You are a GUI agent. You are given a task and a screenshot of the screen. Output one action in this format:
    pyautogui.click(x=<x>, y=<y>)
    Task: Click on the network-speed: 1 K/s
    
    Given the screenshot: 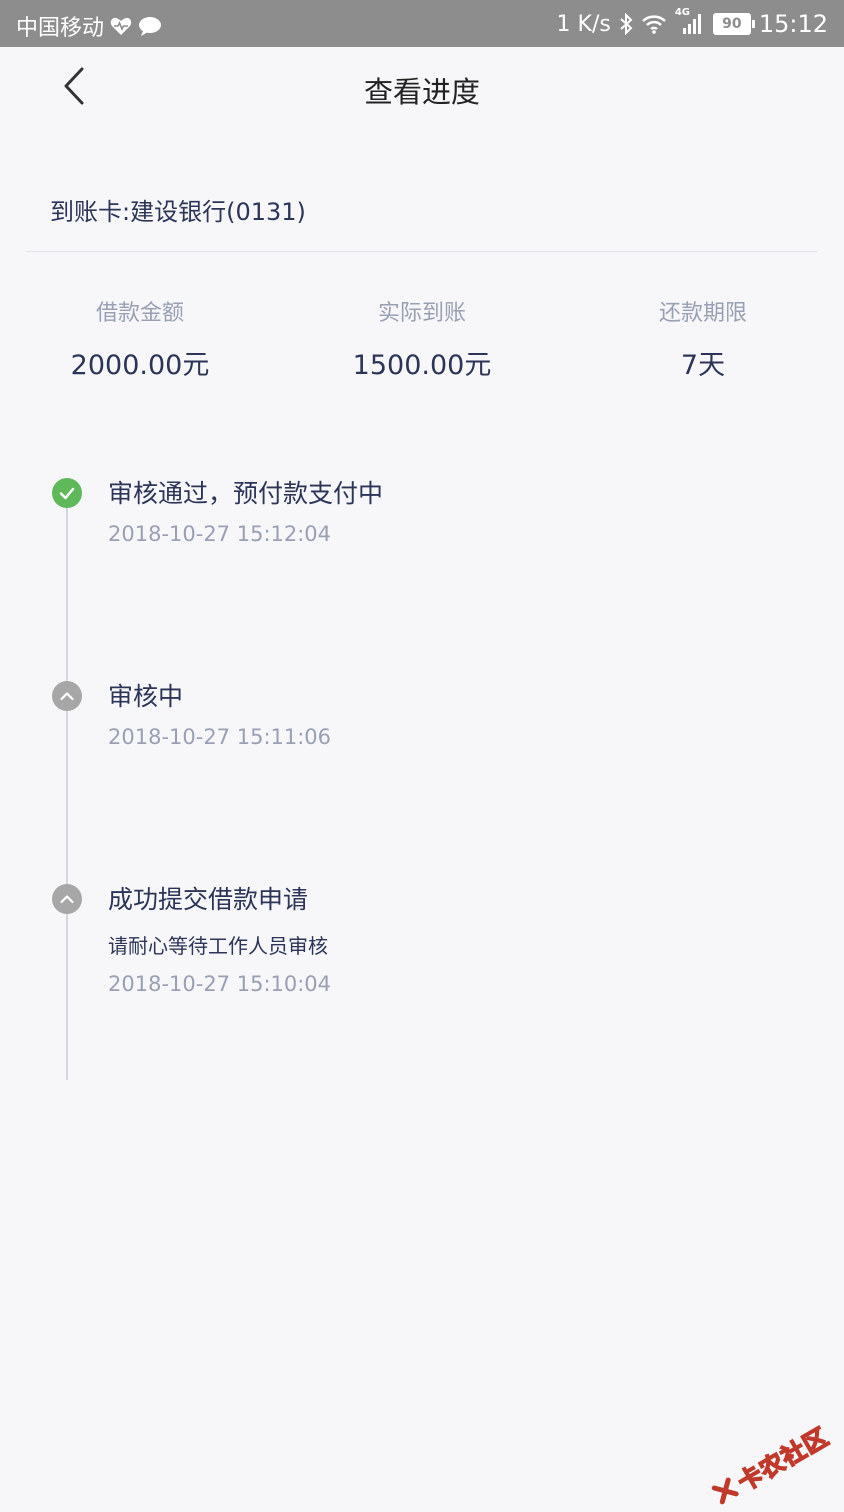 What is the action you would take?
    pyautogui.click(x=583, y=24)
    